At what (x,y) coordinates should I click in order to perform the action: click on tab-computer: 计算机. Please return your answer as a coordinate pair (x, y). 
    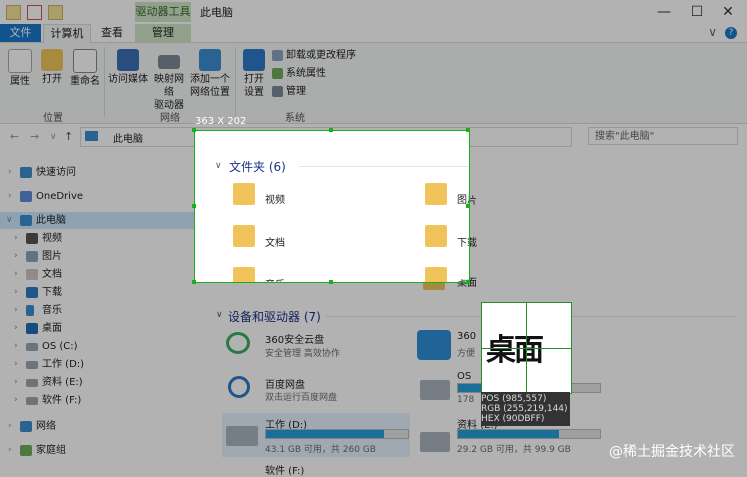
    Looking at the image, I should click on (67, 33).